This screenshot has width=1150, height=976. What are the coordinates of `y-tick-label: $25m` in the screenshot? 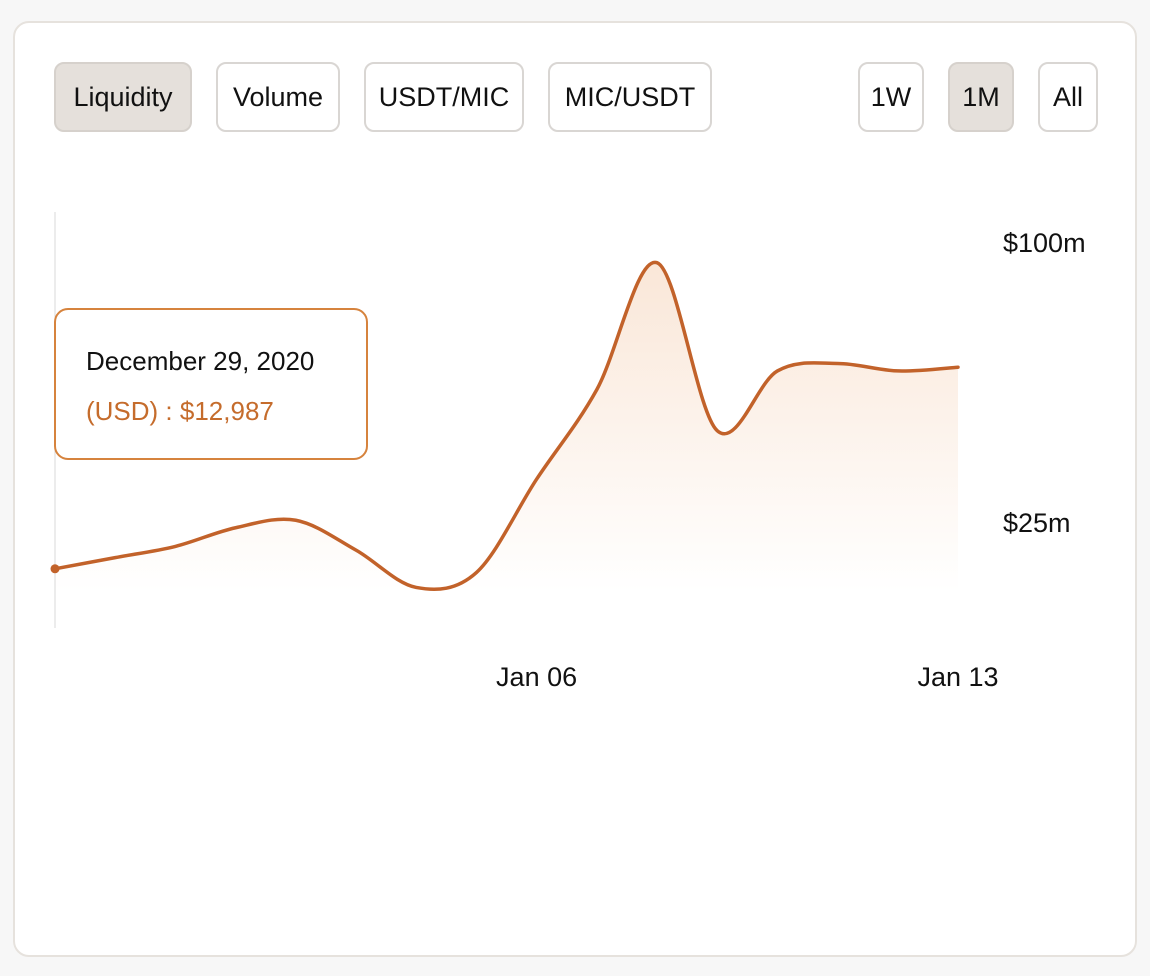 It's located at (1037, 523).